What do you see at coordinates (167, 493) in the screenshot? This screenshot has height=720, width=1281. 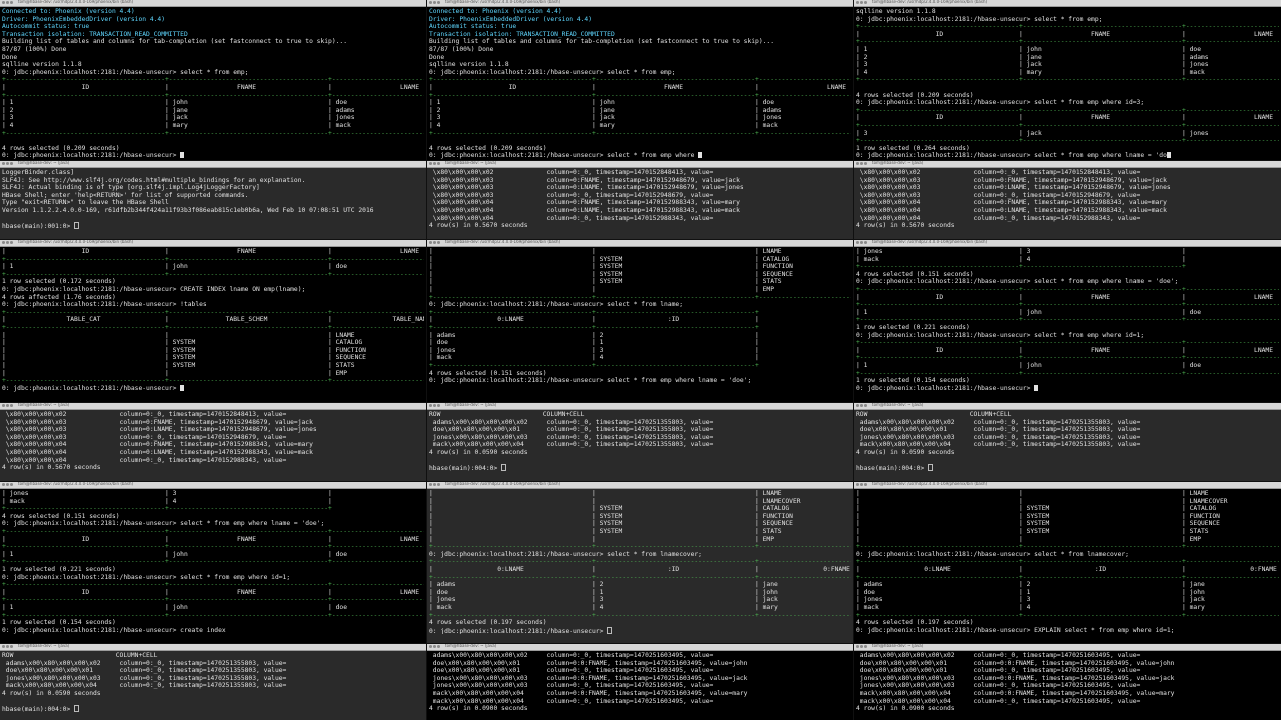 I see `terminal-line: | jones | 3 |` at bounding box center [167, 493].